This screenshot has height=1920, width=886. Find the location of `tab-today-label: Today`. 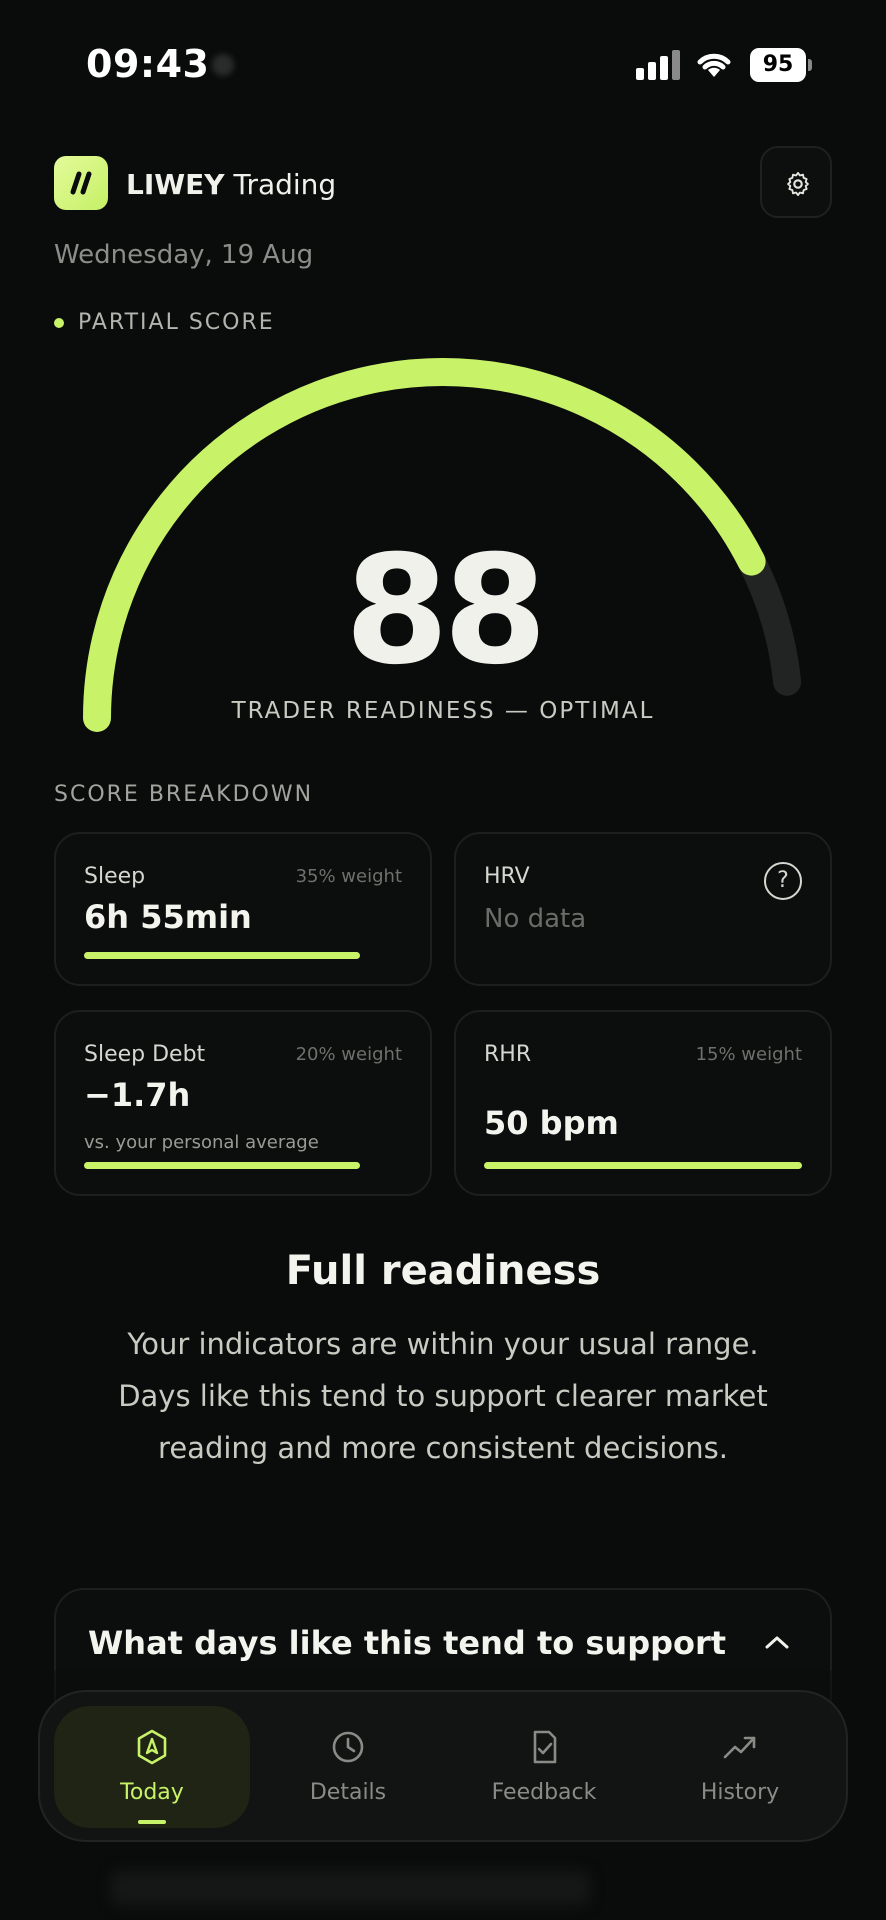

tab-today-label: Today is located at coordinates (152, 1792).